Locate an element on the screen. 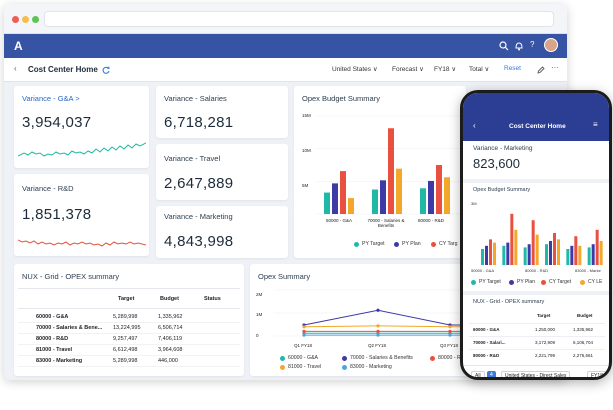 The width and height of the screenshot is (613, 410). search-icon is located at coordinates (504, 46).